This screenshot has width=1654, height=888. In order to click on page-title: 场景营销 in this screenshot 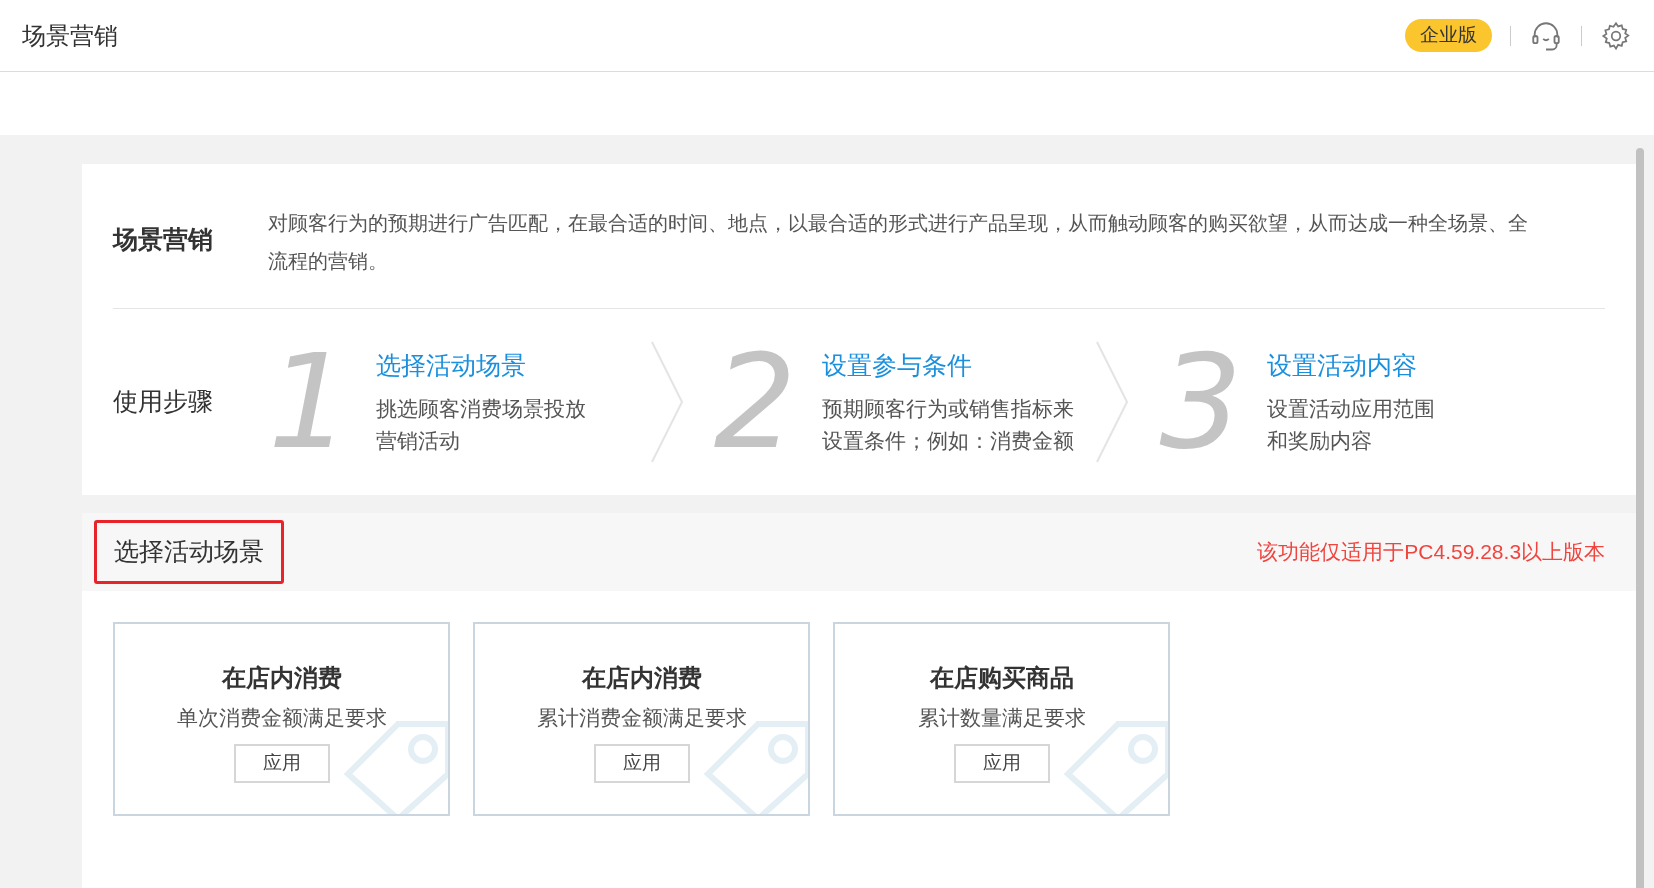, I will do `click(70, 35)`.